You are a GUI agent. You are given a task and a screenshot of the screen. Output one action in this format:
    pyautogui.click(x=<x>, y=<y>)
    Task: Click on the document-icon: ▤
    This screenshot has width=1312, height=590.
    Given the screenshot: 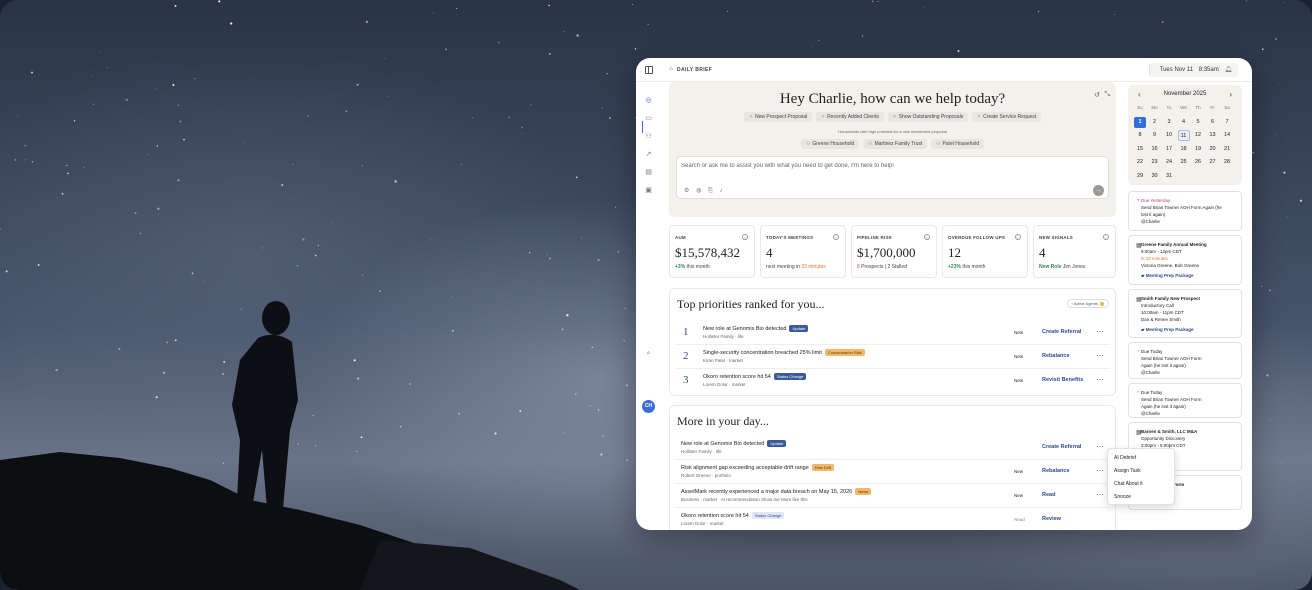 What is the action you would take?
    pyautogui.click(x=648, y=172)
    